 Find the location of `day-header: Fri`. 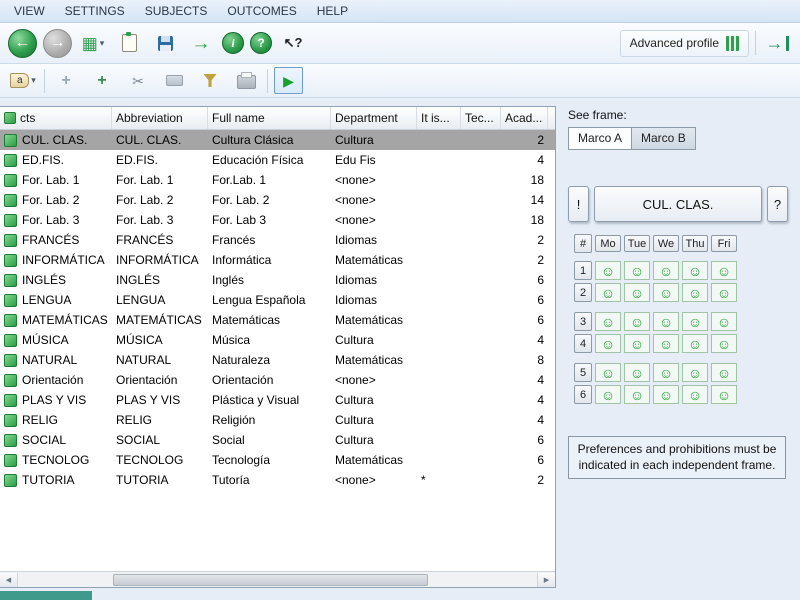

day-header: Fri is located at coordinates (724, 243).